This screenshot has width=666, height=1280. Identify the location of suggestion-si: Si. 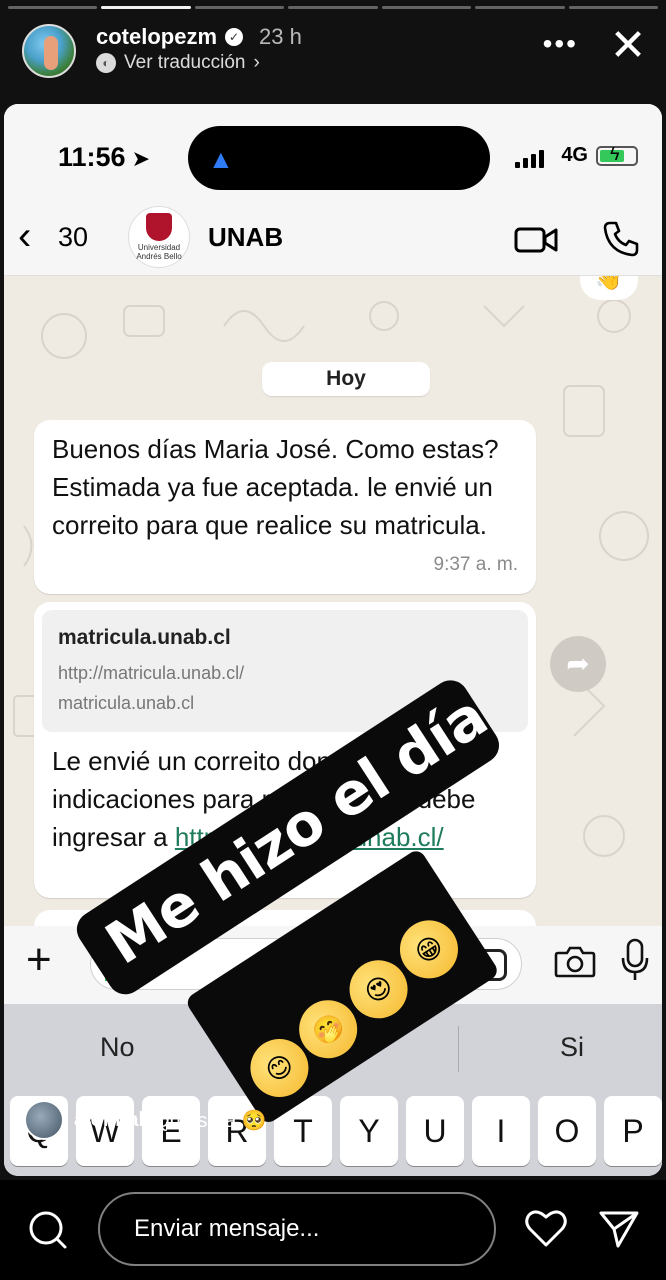
(572, 1047).